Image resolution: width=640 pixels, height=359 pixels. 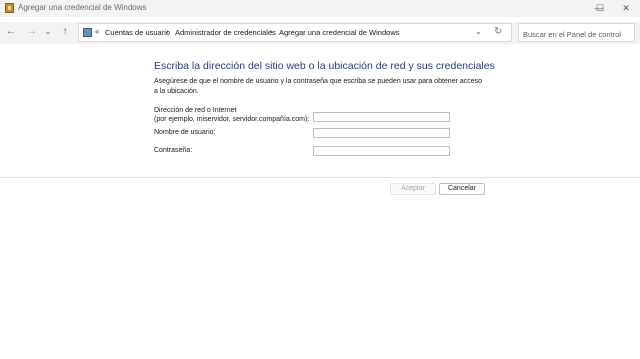 I want to click on recent-locations-button: ⌄, so click(x=48, y=32).